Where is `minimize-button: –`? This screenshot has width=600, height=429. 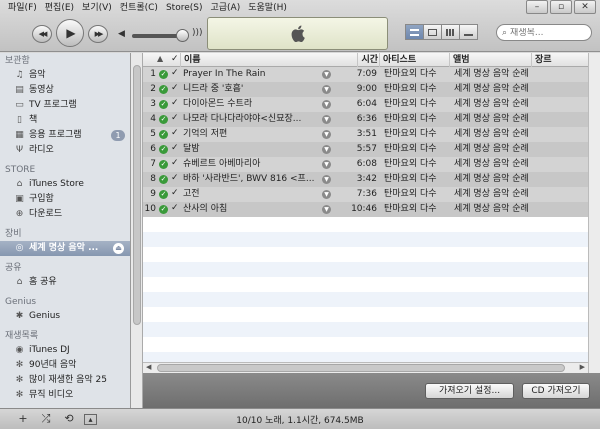
minimize-button: – is located at coordinates (537, 7).